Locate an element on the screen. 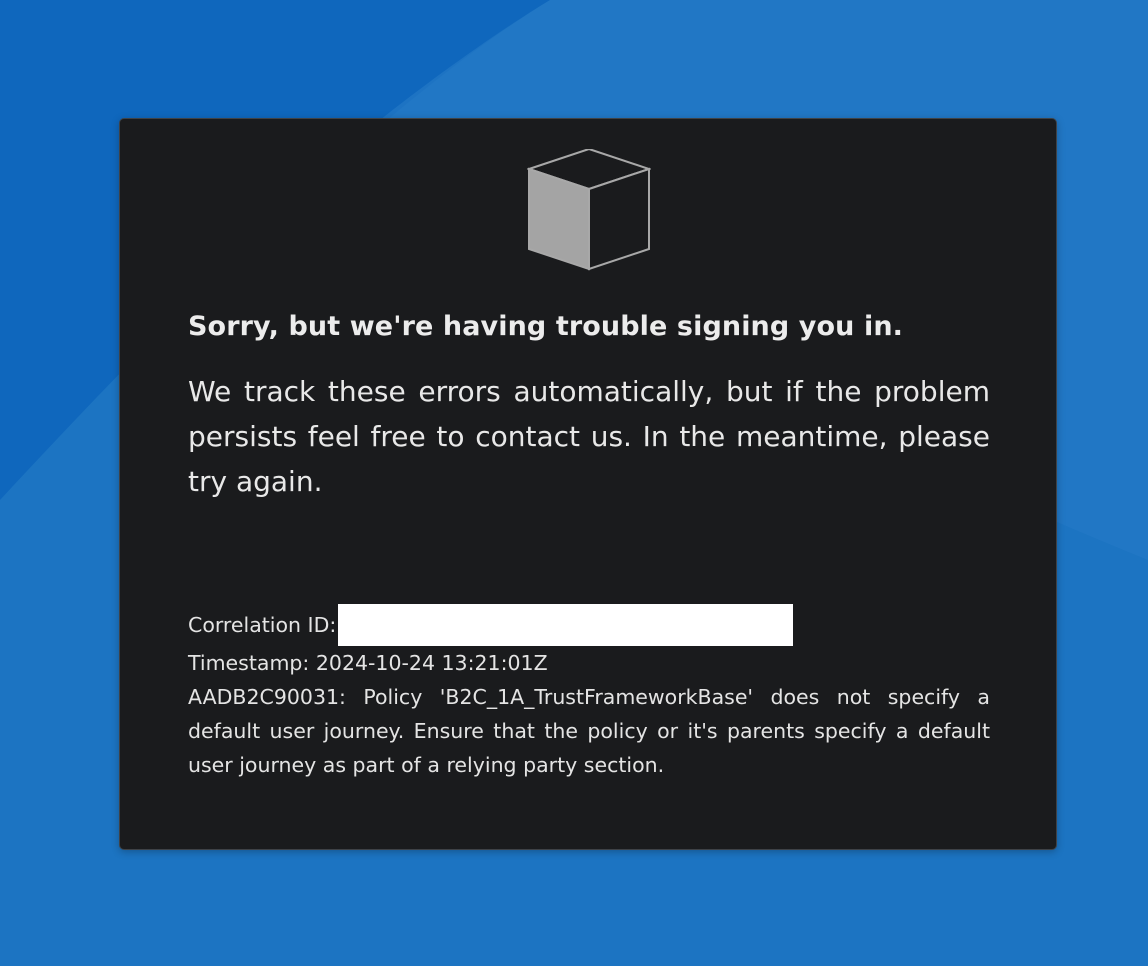  correlation-id-redaction is located at coordinates (566, 625).